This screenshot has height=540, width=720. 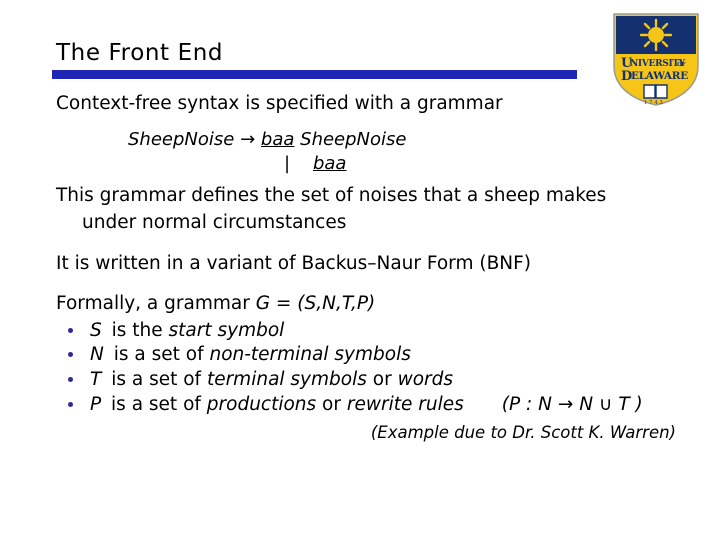 What do you see at coordinates (310, 355) in the screenshot?
I see `bullet-emphasis: non-terminal symbols` at bounding box center [310, 355].